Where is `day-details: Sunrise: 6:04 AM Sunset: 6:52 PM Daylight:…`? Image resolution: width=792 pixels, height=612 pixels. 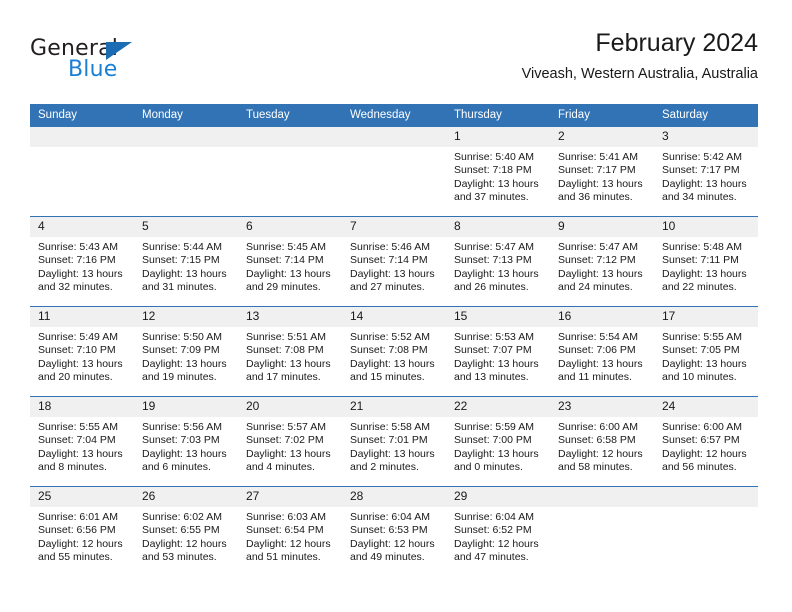 day-details: Sunrise: 6:04 AM Sunset: 6:52 PM Daylight:… is located at coordinates (498, 536).